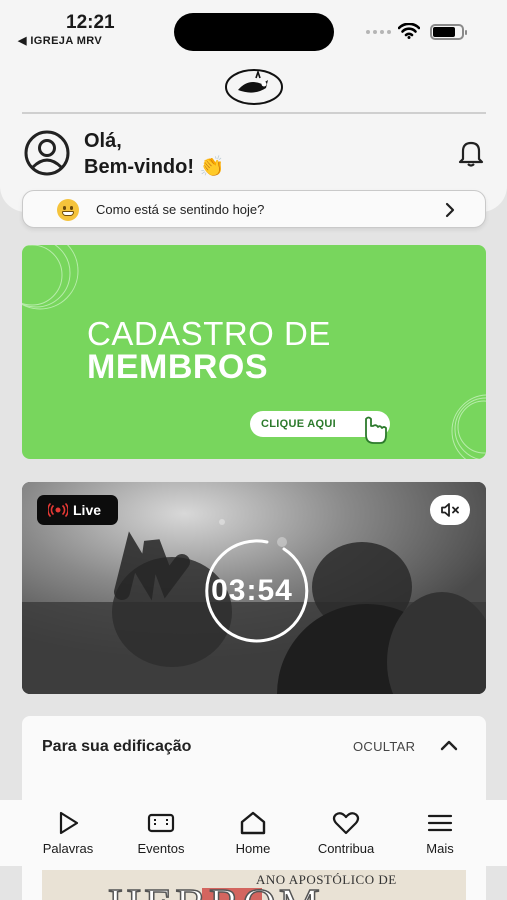 The width and height of the screenshot is (507, 900). I want to click on mood-prompt: Como está se sentindo hoje?, so click(180, 209).